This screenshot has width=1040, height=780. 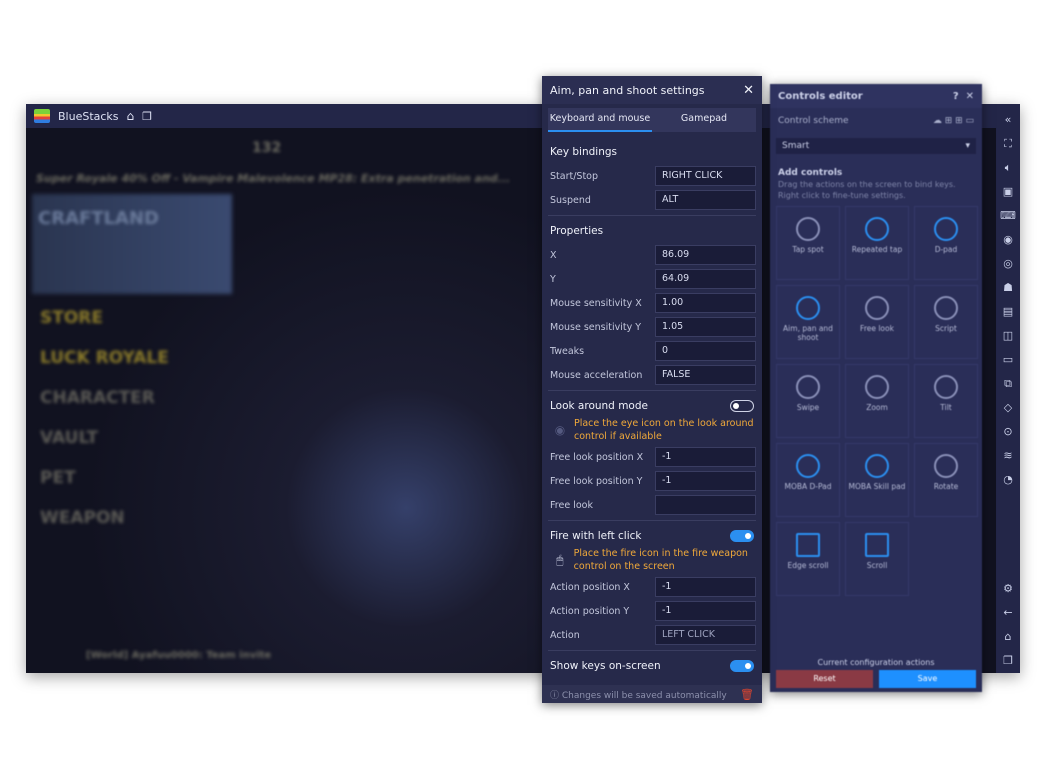 I want to click on rotate-icon: ◇, so click(x=1008, y=408).